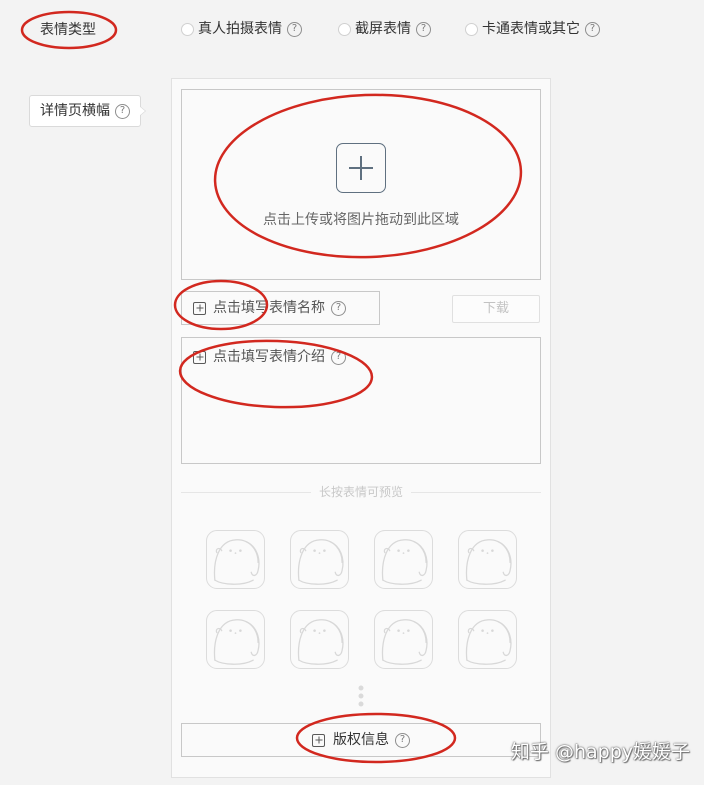 This screenshot has height=785, width=704. I want to click on radio-option-label: 截屏表情, so click(383, 29).